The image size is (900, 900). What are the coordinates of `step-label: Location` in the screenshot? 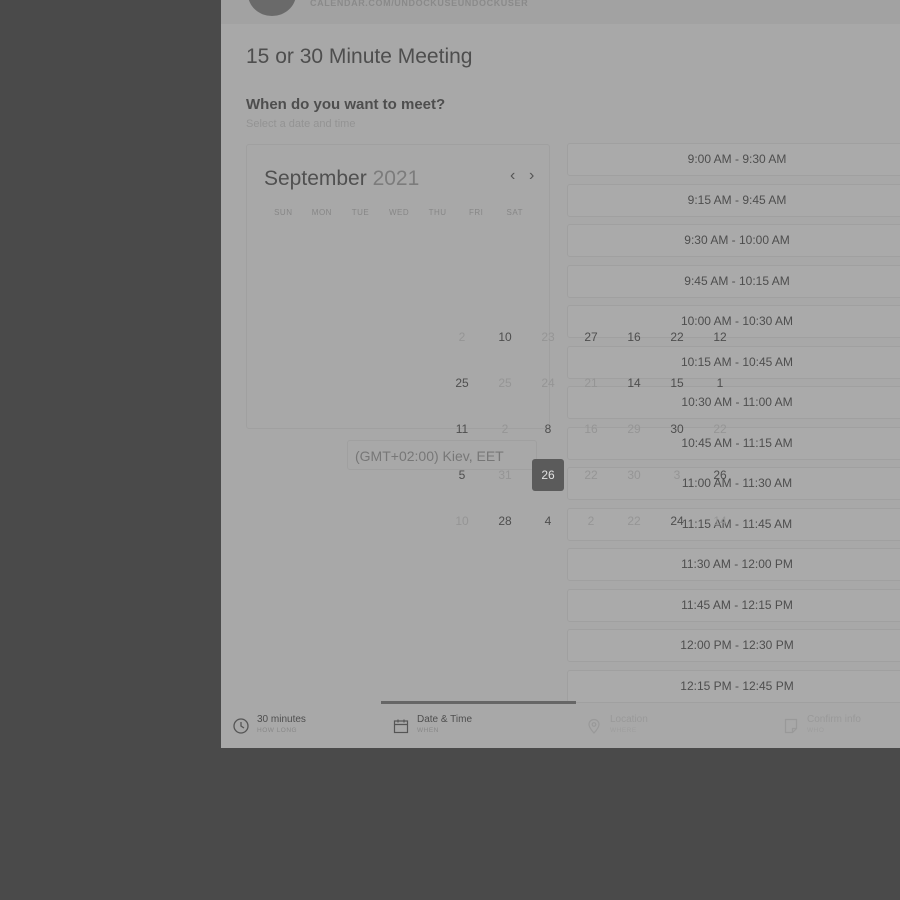 It's located at (629, 719).